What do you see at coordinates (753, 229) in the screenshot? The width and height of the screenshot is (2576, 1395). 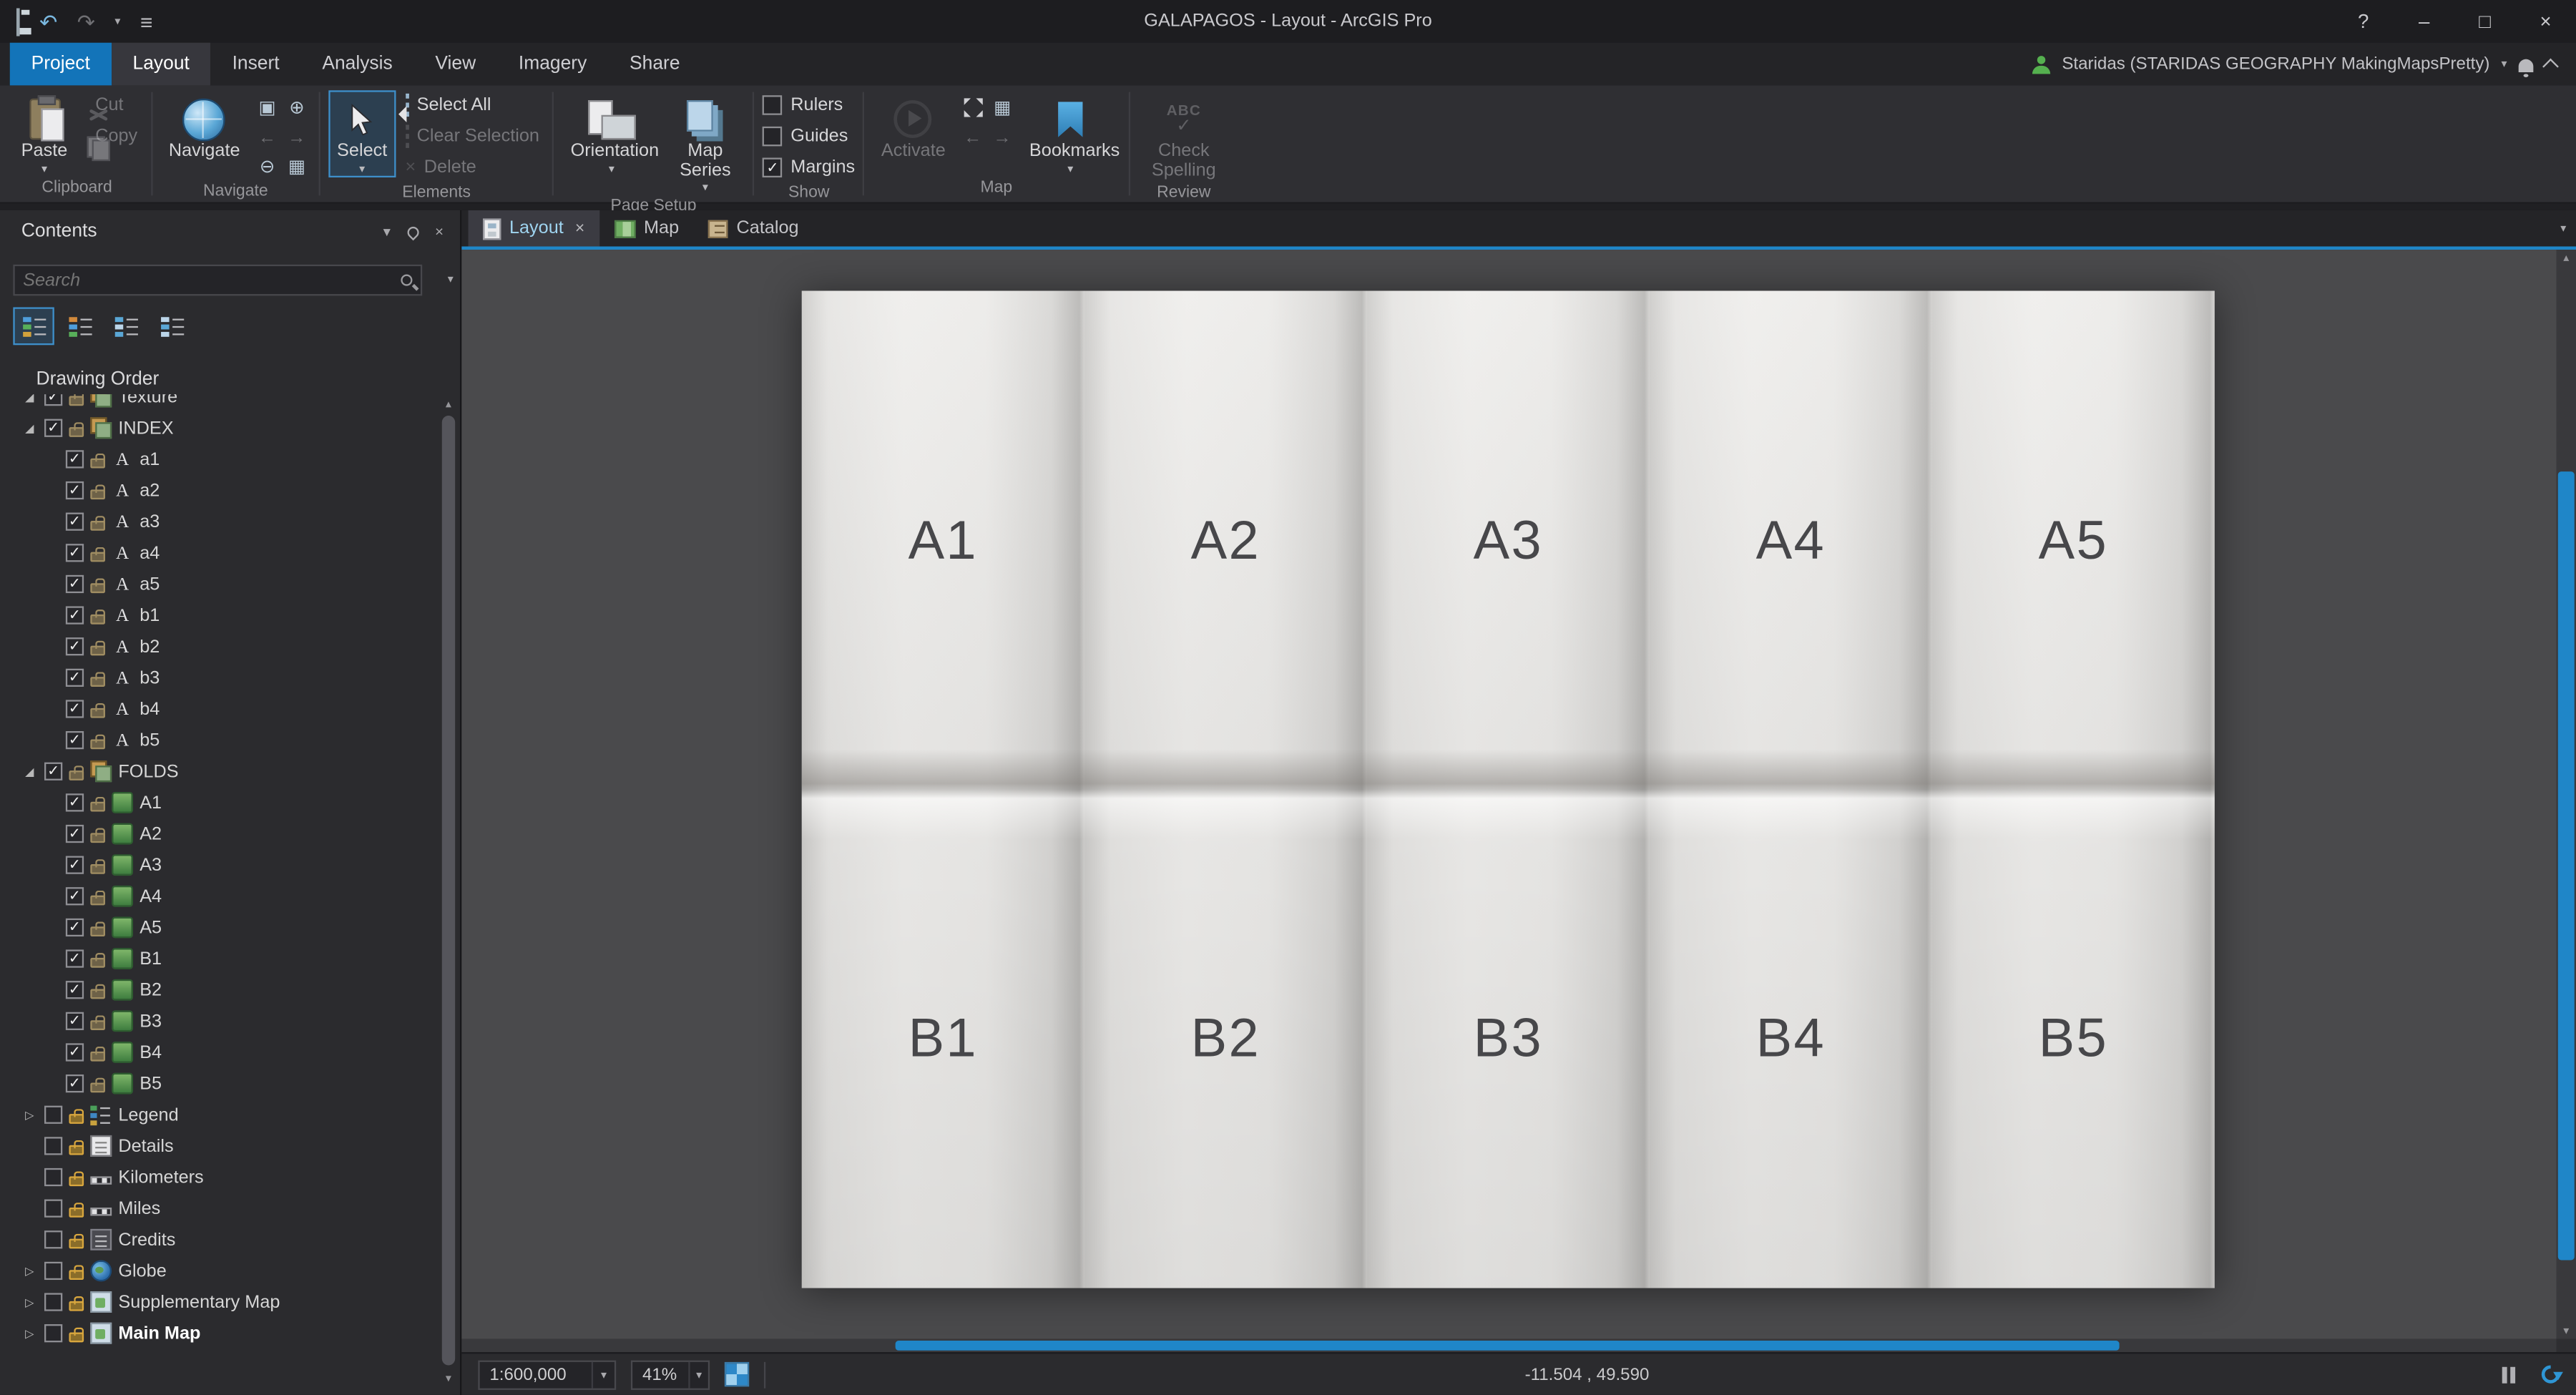 I see `doc-tab-catalog: Catalog` at bounding box center [753, 229].